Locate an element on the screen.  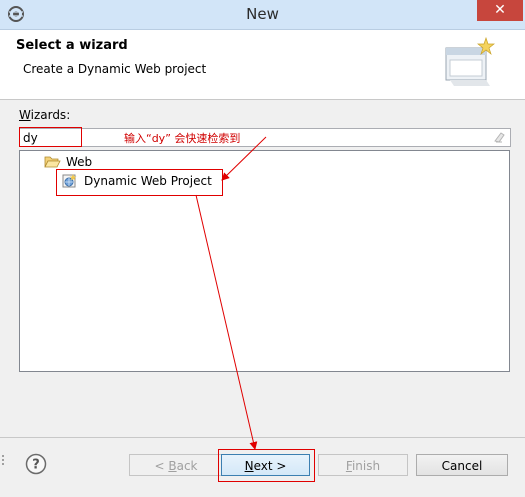
close-icon: ✕ is located at coordinates (500, 10).